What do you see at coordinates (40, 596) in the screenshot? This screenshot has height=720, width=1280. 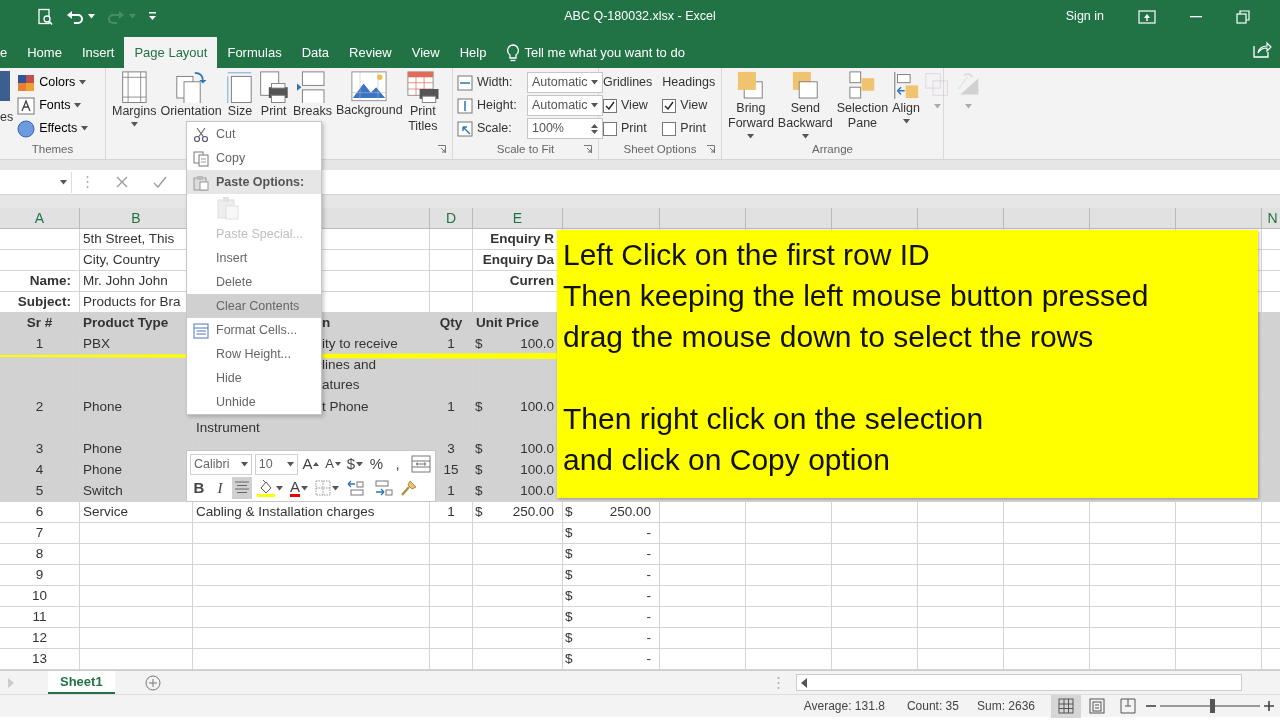 I see `table-cell: 10` at bounding box center [40, 596].